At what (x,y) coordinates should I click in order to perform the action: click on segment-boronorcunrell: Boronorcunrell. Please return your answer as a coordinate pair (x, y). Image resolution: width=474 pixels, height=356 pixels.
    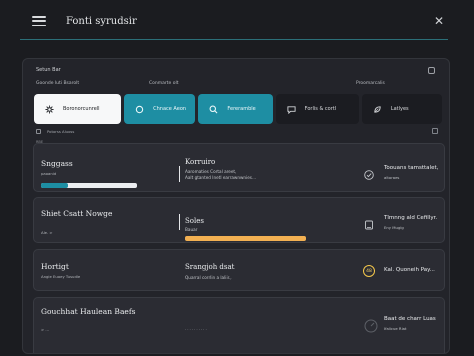
    Looking at the image, I should click on (78, 109).